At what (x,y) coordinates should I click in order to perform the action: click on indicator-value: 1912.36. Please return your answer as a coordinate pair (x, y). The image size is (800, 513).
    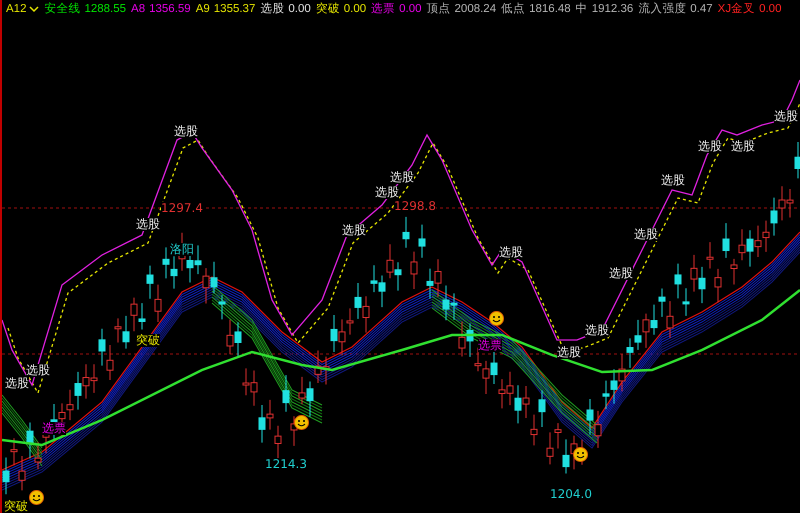
    Looking at the image, I should click on (613, 9).